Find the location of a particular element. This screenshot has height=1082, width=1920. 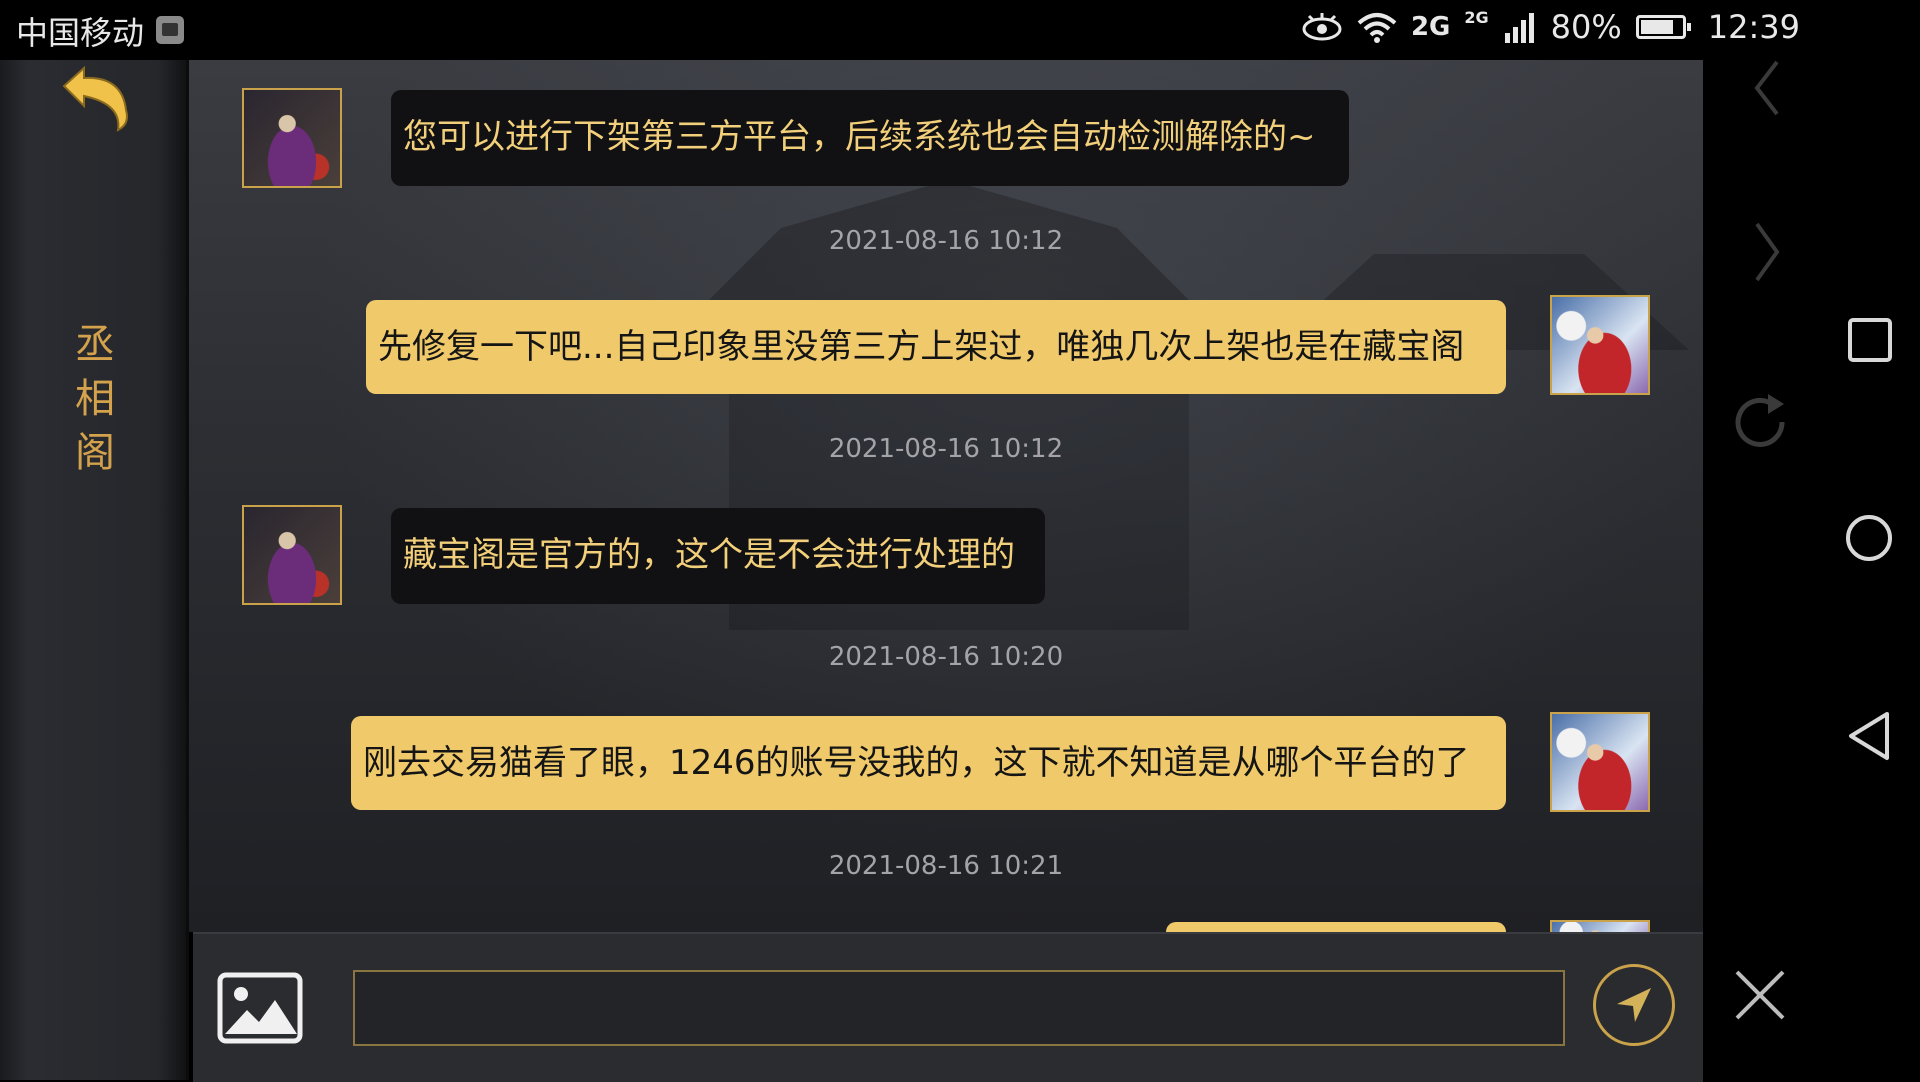

send-button is located at coordinates (1634, 1005).